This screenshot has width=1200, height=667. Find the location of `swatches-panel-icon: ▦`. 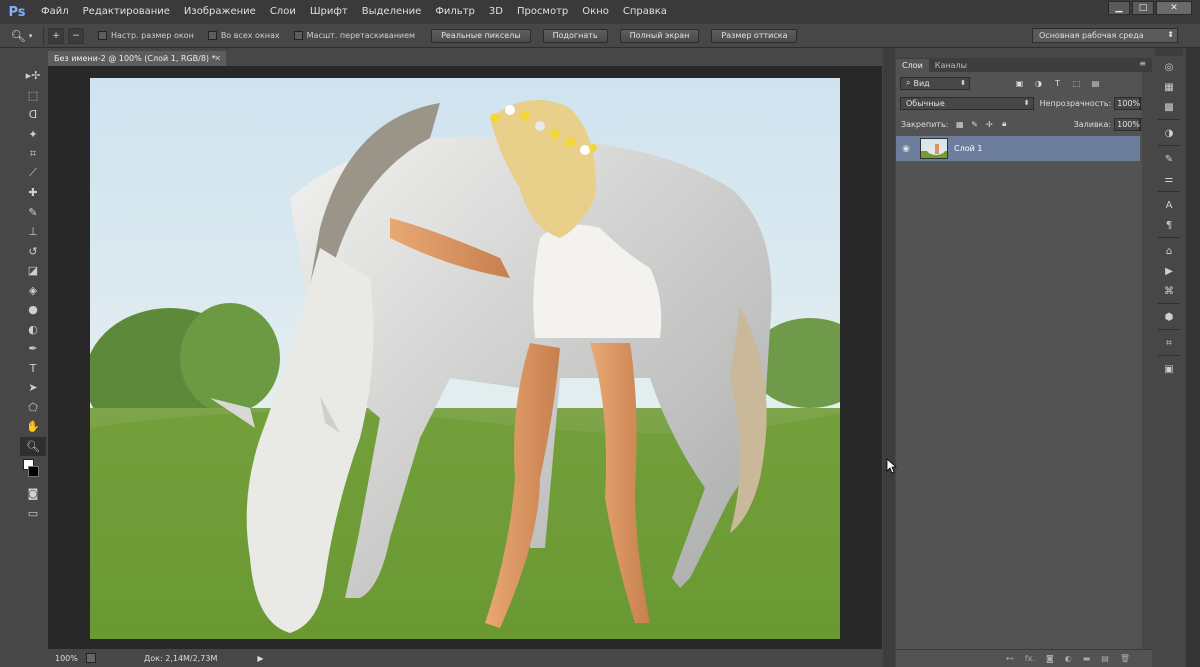

swatches-panel-icon: ▦ is located at coordinates (1169, 87).